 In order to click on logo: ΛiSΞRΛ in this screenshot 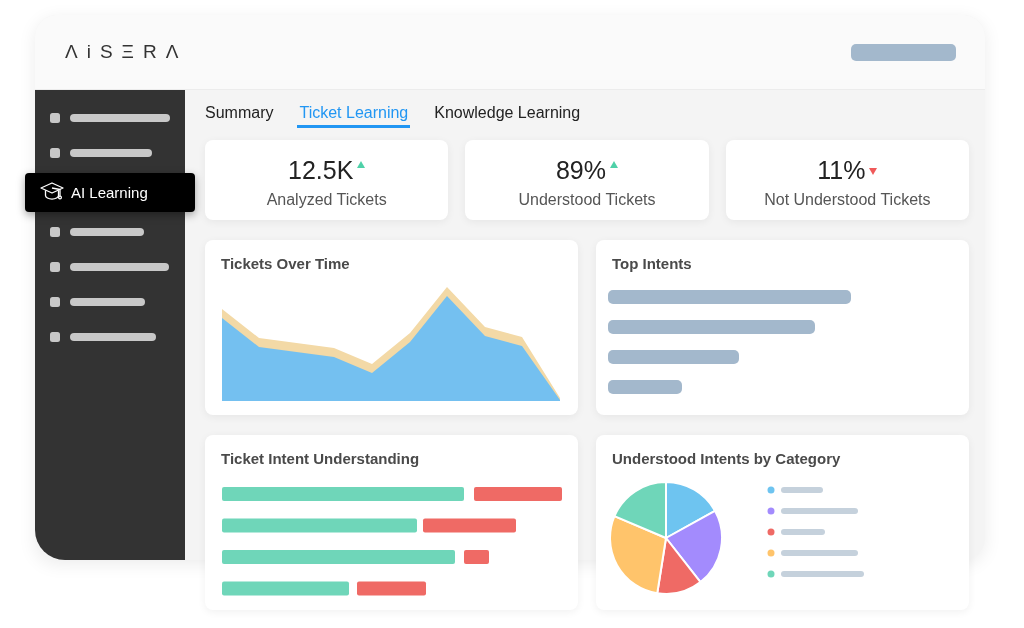, I will do `click(126, 52)`.